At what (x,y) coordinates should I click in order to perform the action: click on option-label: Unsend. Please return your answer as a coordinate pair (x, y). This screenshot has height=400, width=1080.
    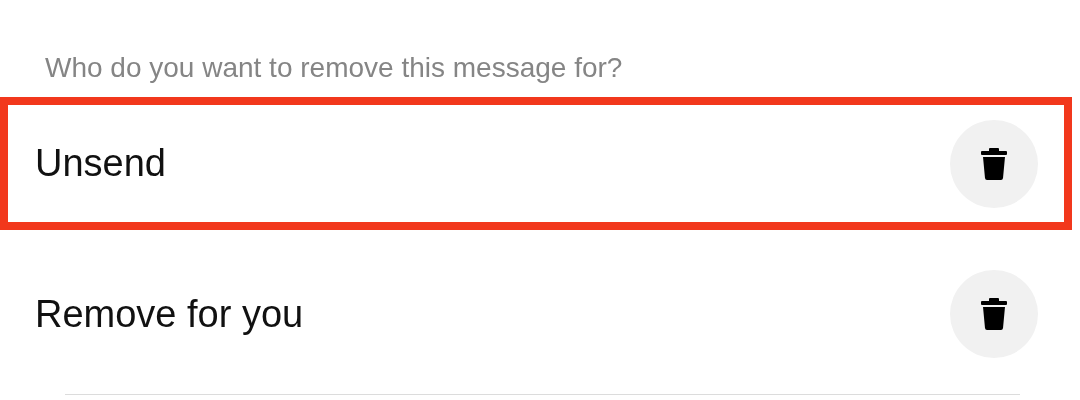
    Looking at the image, I should click on (100, 163).